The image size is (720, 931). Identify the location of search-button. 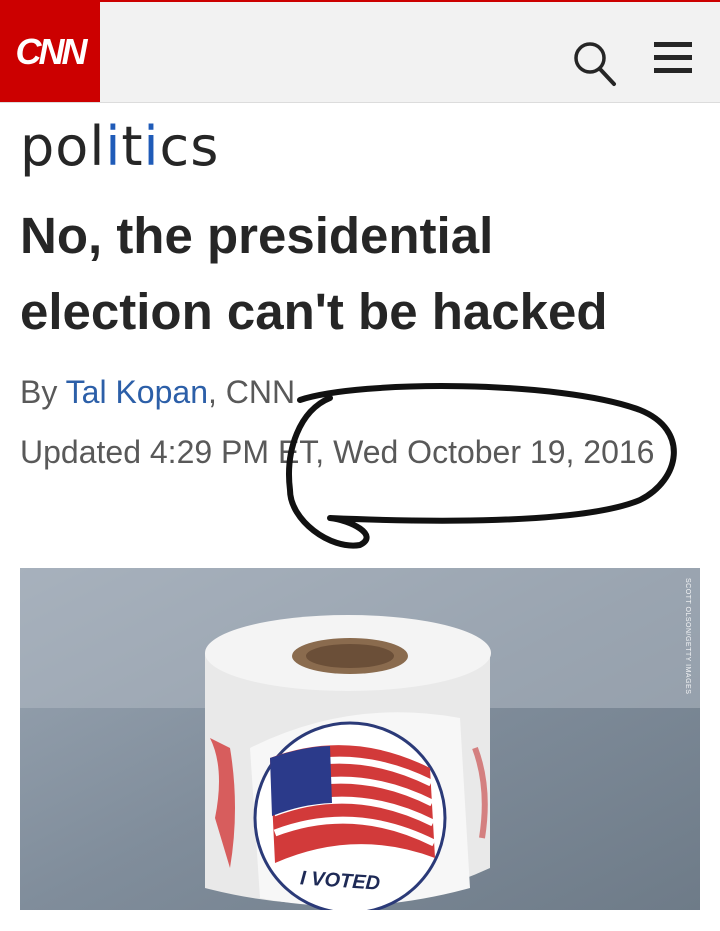
(594, 64).